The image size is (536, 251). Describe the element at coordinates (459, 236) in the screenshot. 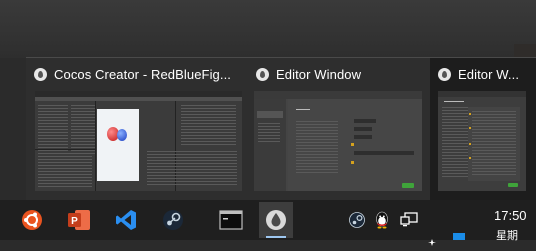

I see `tray-blue-icon` at that location.